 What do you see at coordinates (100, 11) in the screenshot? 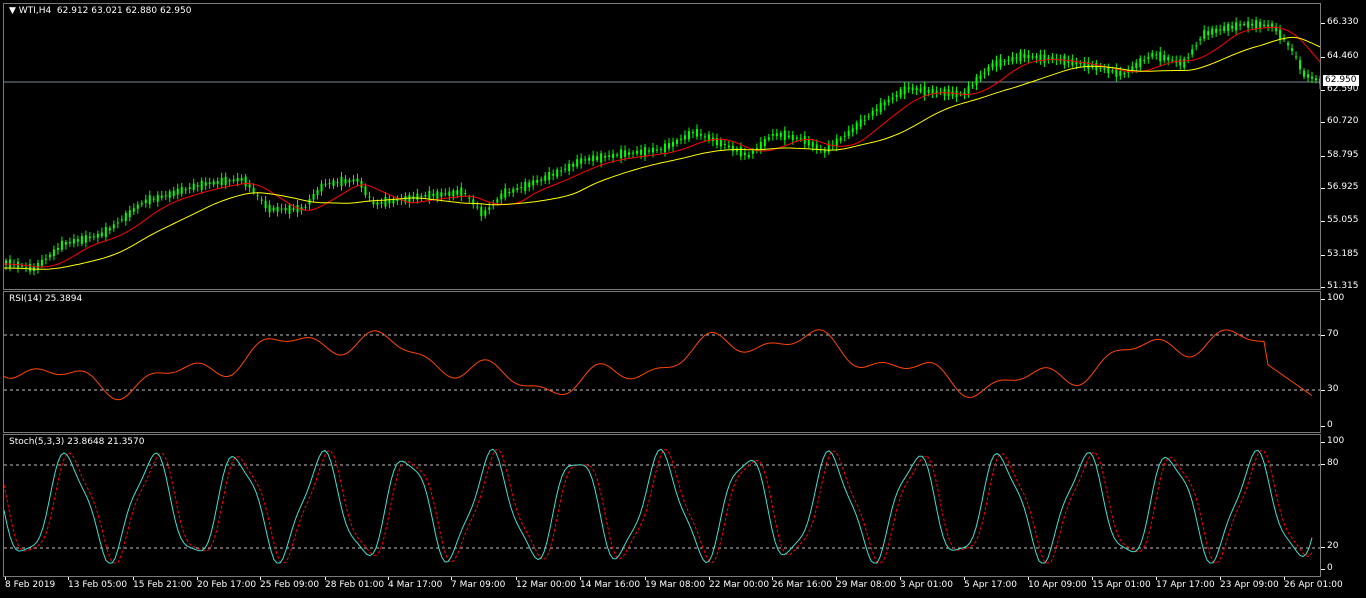
I see `symbol-header: ▼ WTI,H4 62.912 63.021 62.880 62.950` at bounding box center [100, 11].